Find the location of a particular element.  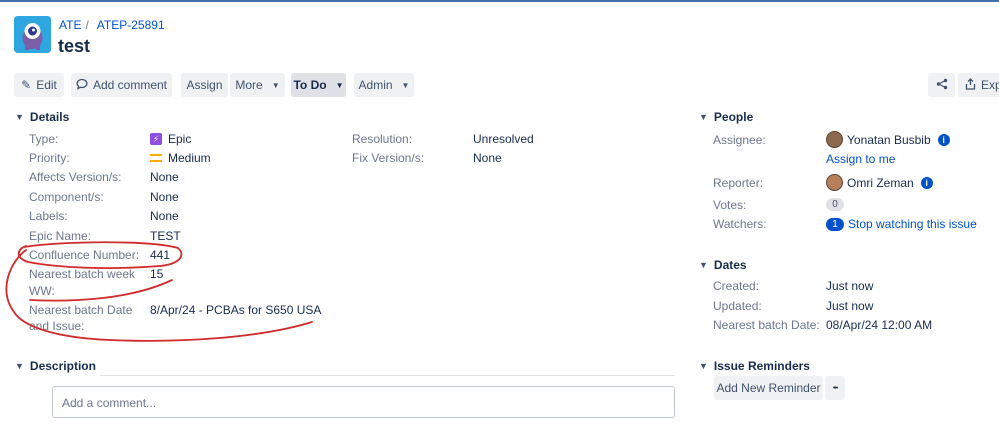

assign-button: Assign is located at coordinates (204, 85).